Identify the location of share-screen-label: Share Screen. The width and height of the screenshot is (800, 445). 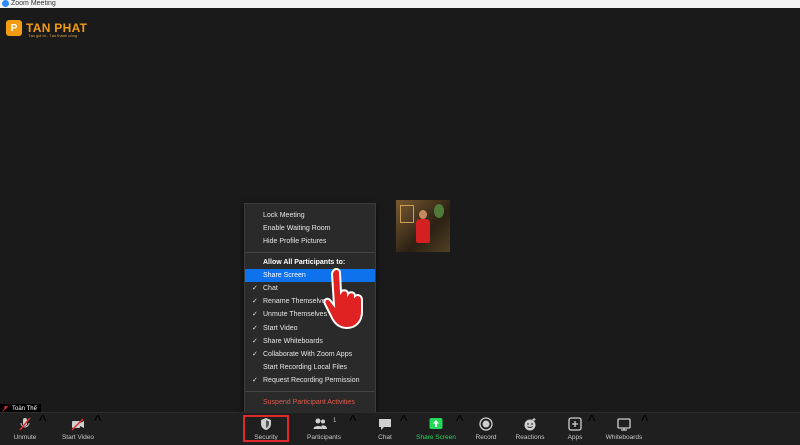
(436, 437).